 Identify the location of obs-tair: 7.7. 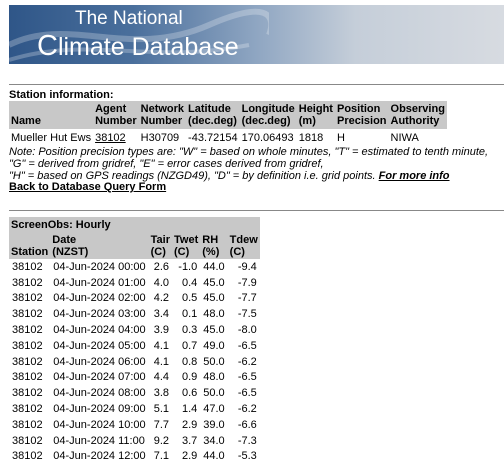
(161, 424).